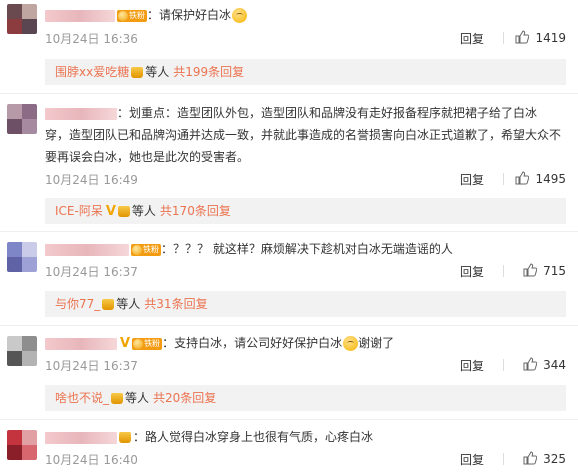  I want to click on comment-text-line: ：划重点：造型团队外包，造型团队和品牌没有走好报备程序就把裙子给了白冰, so click(305, 113).